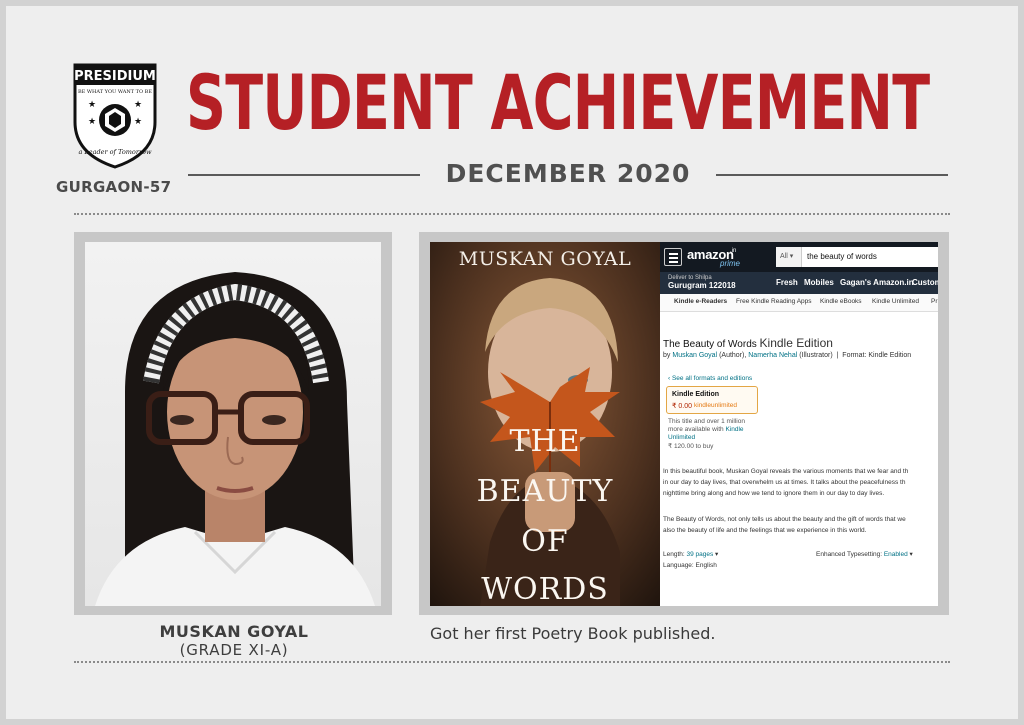 The width and height of the screenshot is (1024, 725). I want to click on logo-tagline: a Leader of Tomorrow, so click(114, 152).